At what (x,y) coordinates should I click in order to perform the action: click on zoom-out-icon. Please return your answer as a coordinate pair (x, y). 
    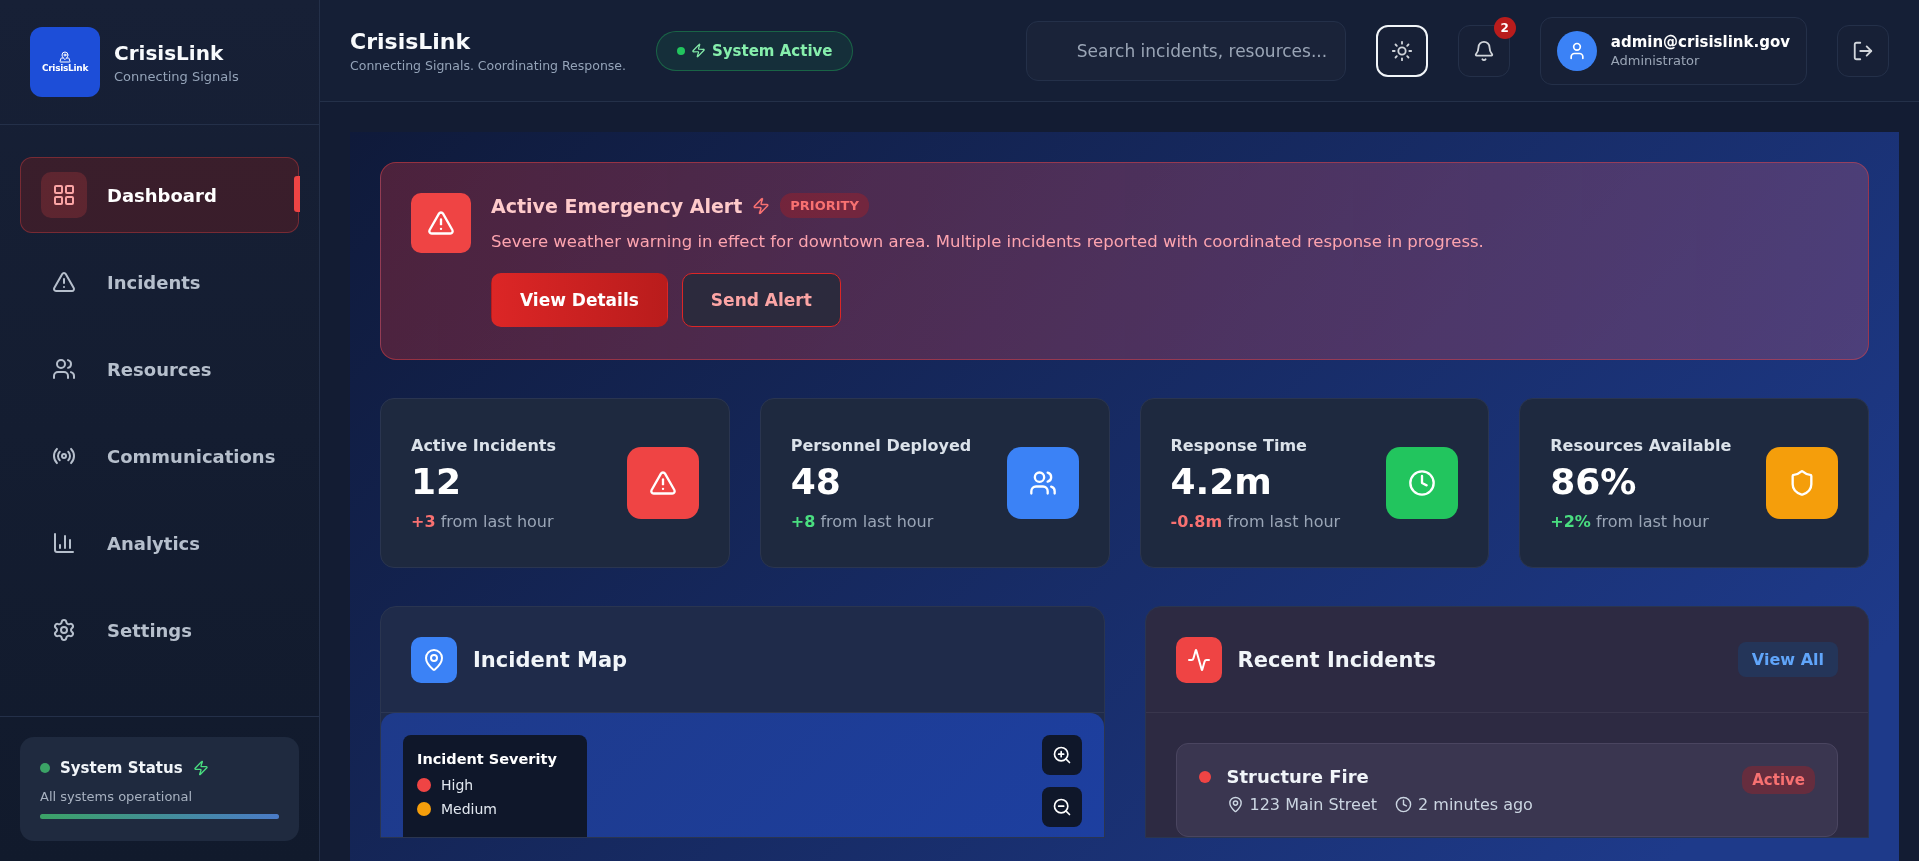
    Looking at the image, I should click on (1061, 807).